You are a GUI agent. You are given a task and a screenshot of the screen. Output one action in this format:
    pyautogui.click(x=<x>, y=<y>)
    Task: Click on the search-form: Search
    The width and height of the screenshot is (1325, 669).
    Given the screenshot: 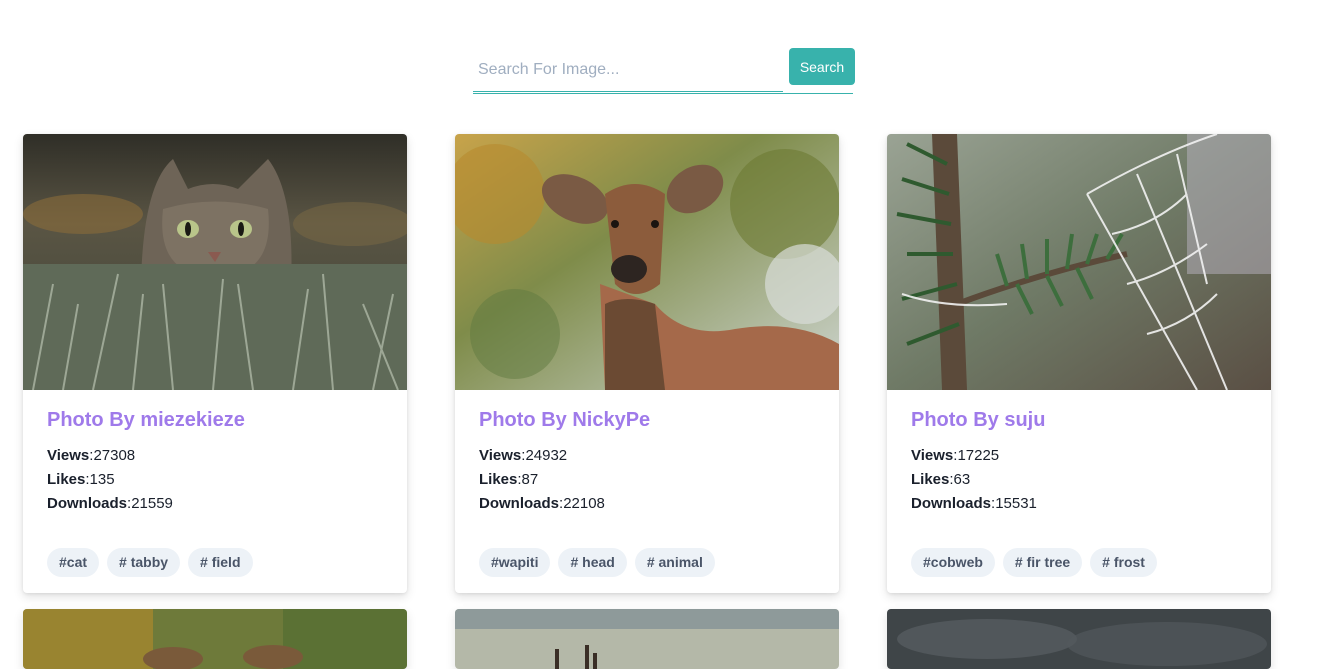 What is the action you would take?
    pyautogui.click(x=664, y=71)
    